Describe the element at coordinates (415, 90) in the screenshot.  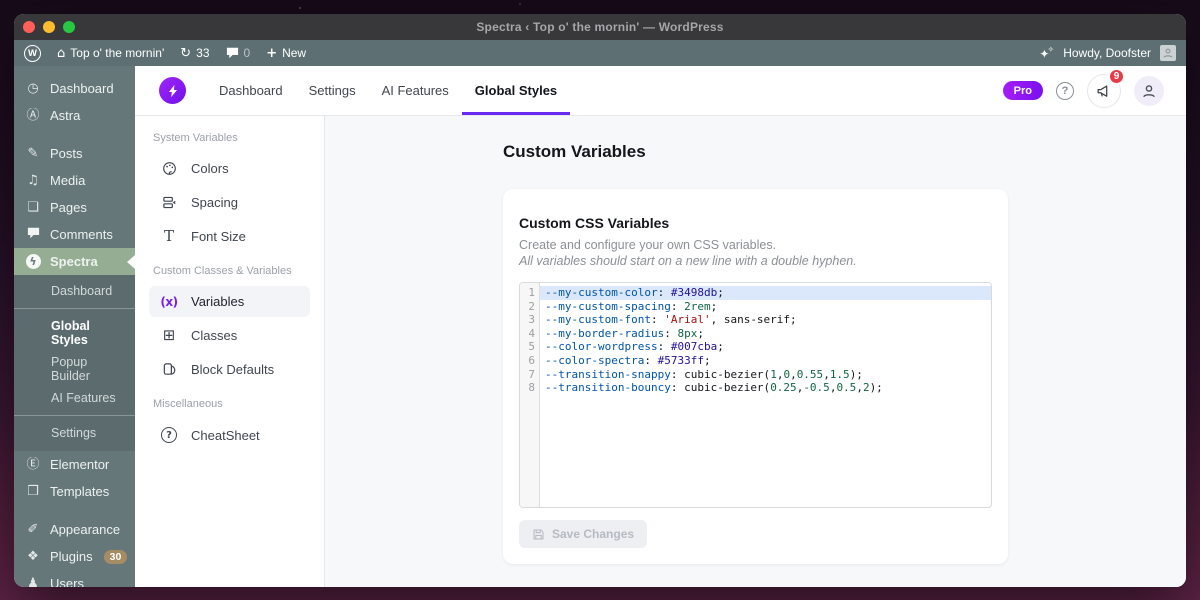
I see `tab-ai-features: AI Features` at that location.